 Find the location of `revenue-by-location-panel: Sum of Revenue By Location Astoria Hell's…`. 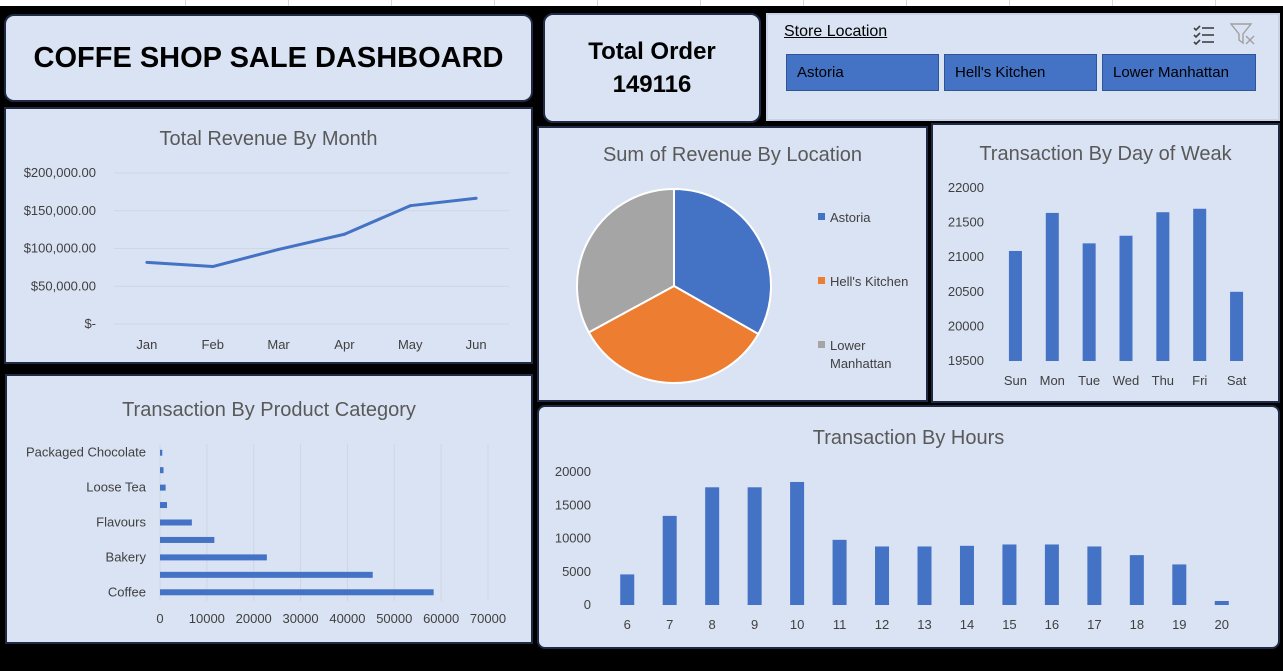

revenue-by-location-panel: Sum of Revenue By Location Astoria Hell's… is located at coordinates (732, 264).